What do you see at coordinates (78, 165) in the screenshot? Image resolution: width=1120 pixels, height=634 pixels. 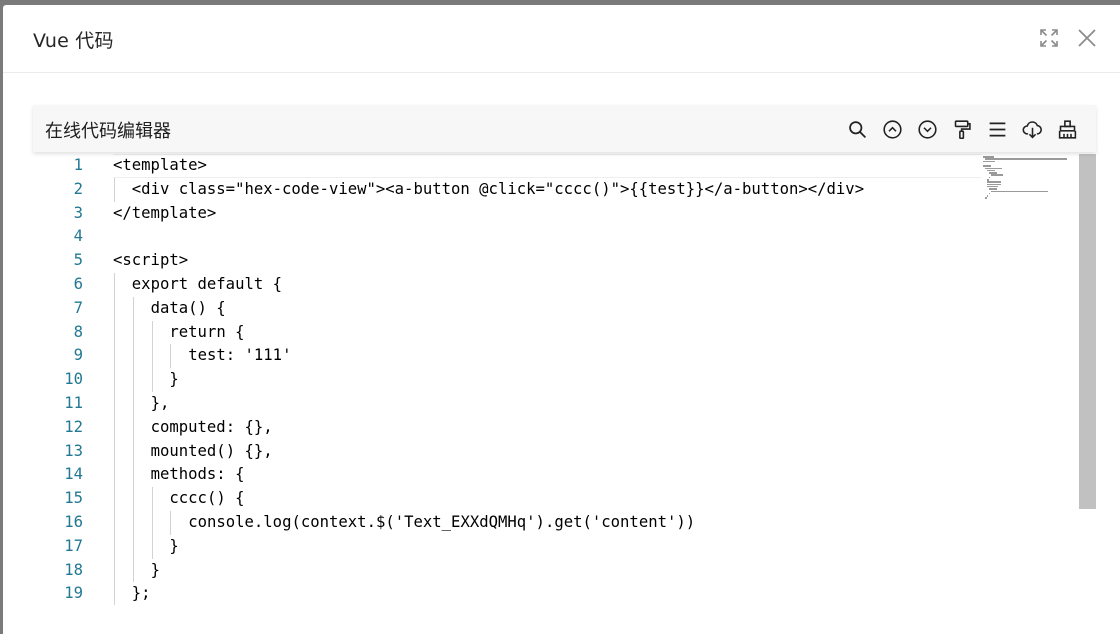 I see `line-number: 1` at bounding box center [78, 165].